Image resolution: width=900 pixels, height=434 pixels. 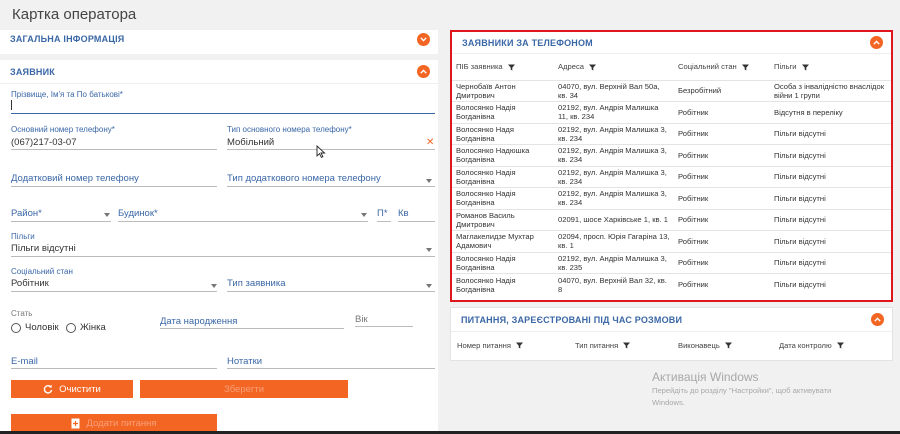 I want to click on applicant-type-underline, so click(x=331, y=291).